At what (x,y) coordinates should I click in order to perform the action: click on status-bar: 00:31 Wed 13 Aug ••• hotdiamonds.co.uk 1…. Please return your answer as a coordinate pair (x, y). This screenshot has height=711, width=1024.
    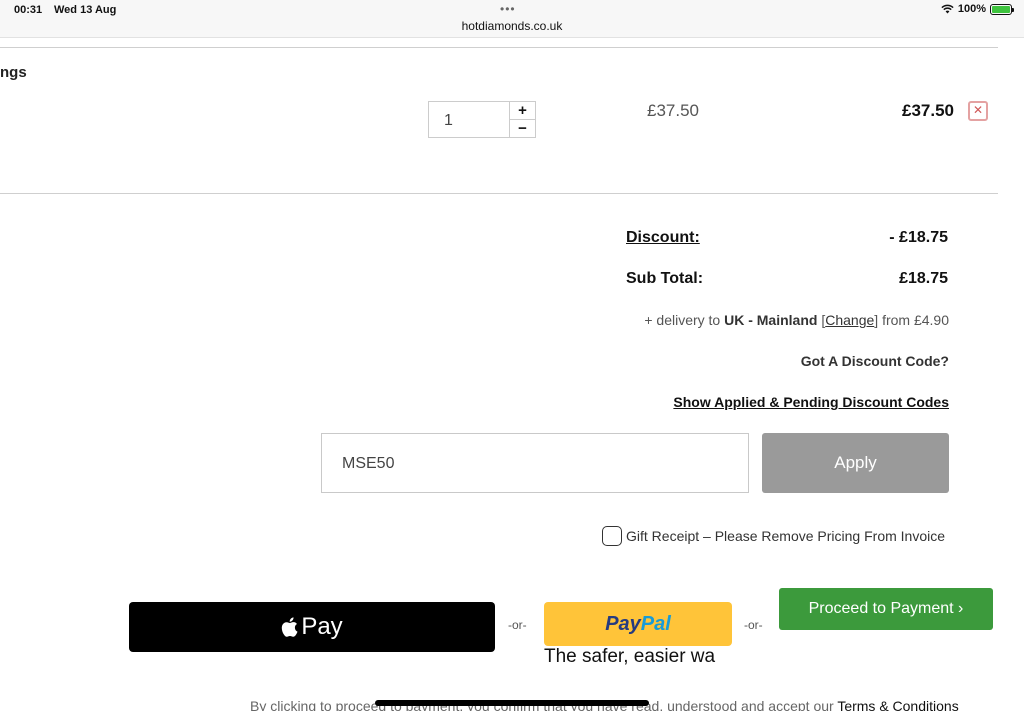
    Looking at the image, I should click on (512, 19).